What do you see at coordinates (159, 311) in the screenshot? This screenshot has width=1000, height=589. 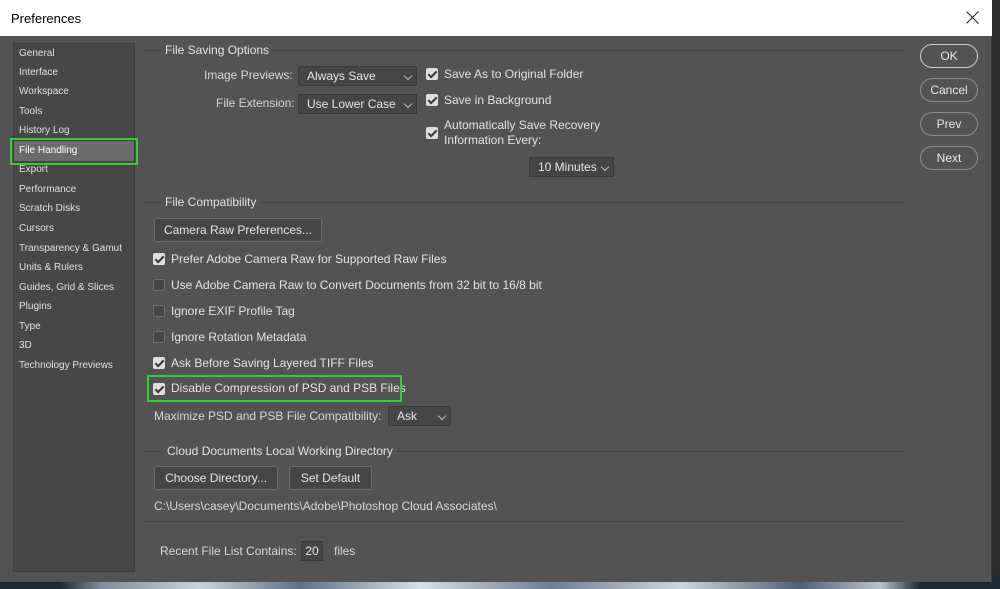 I see `ignore-exif-checkbox` at bounding box center [159, 311].